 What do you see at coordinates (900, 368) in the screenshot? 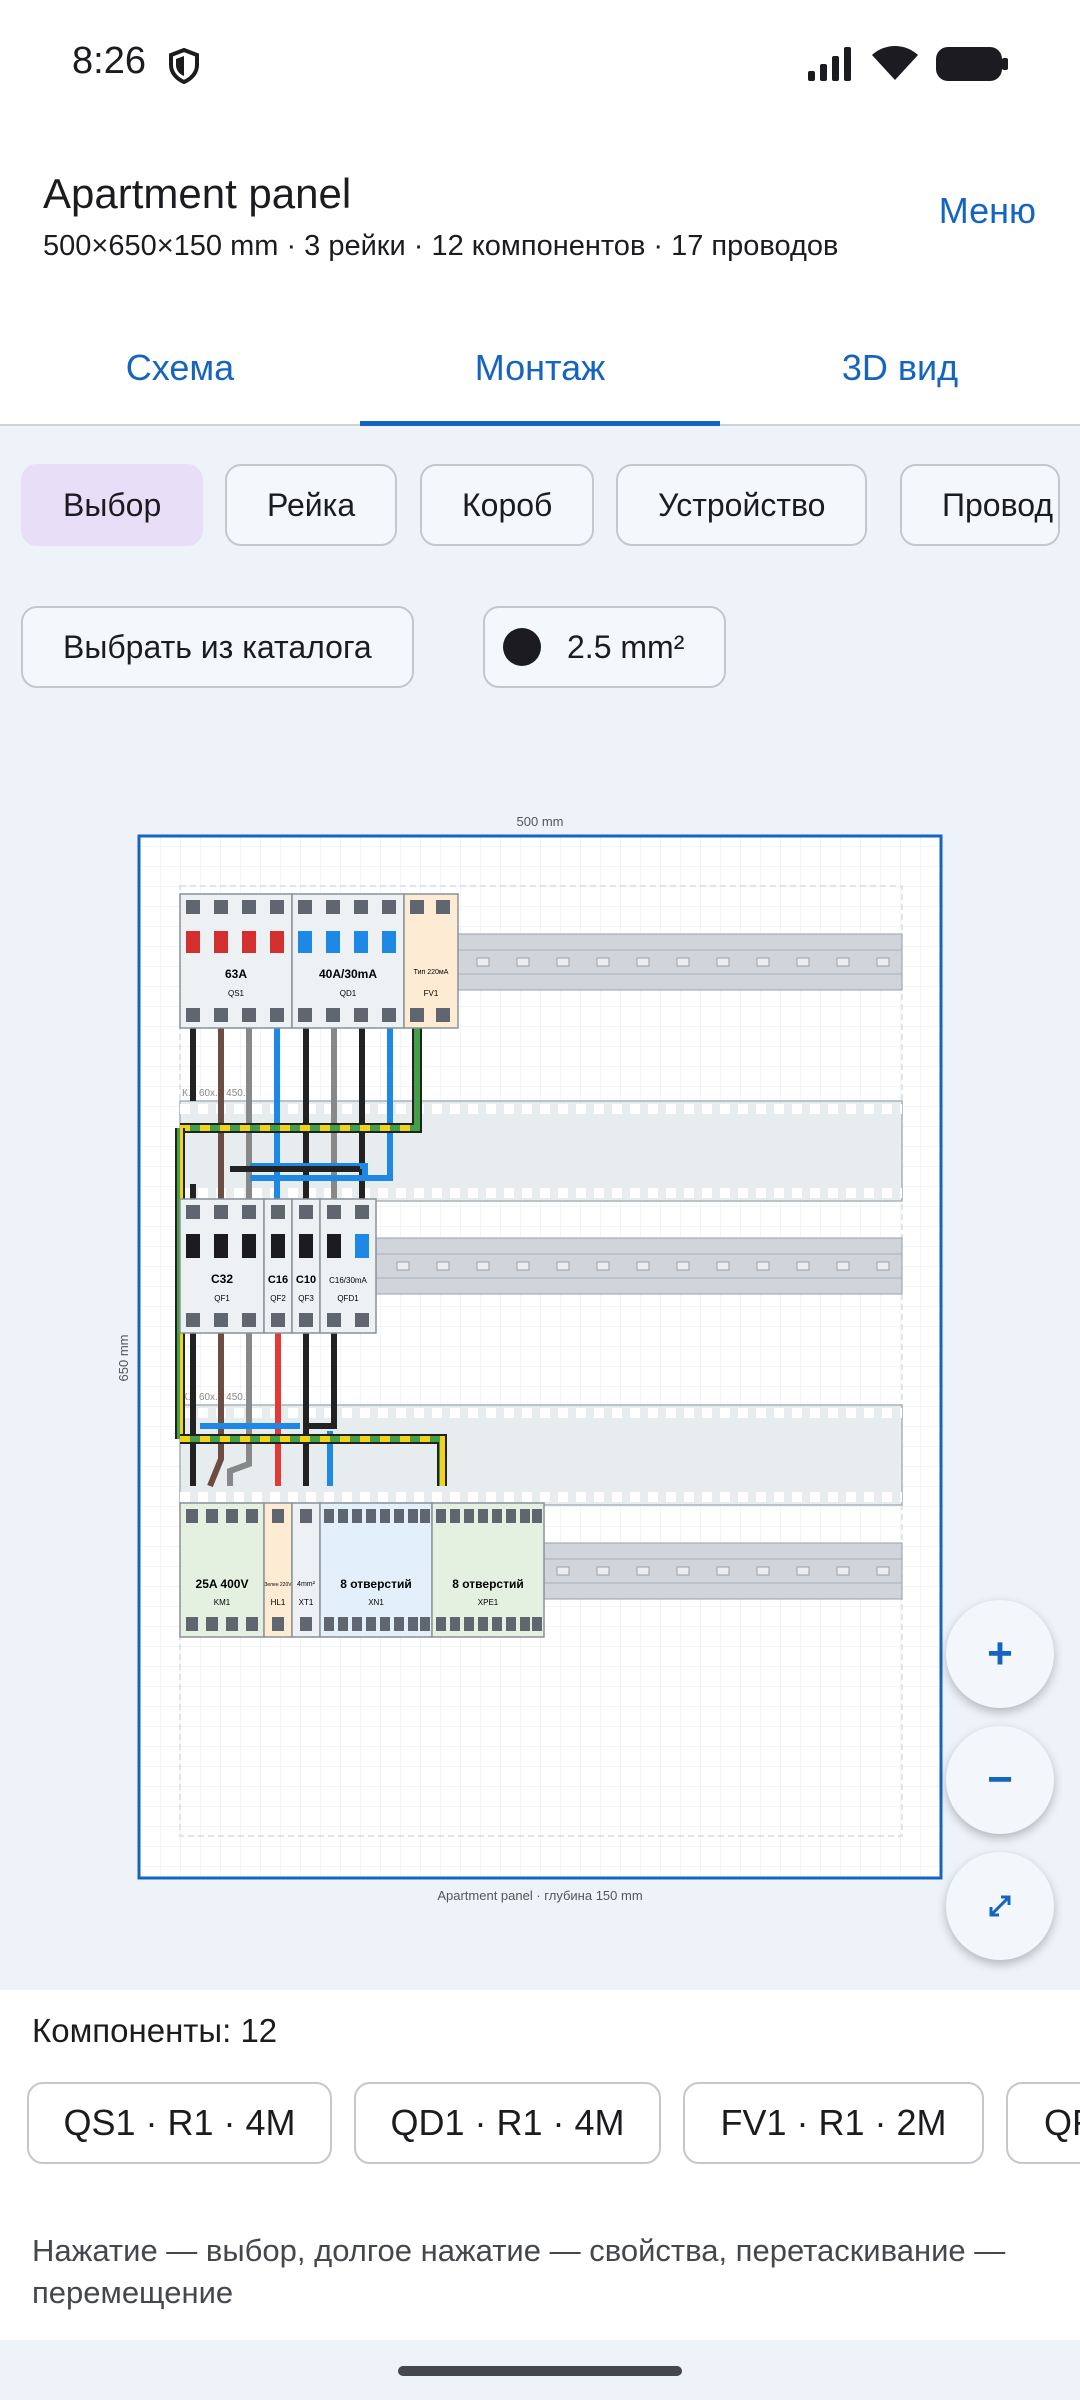
I see `tab-3d-view: 3D вид` at bounding box center [900, 368].